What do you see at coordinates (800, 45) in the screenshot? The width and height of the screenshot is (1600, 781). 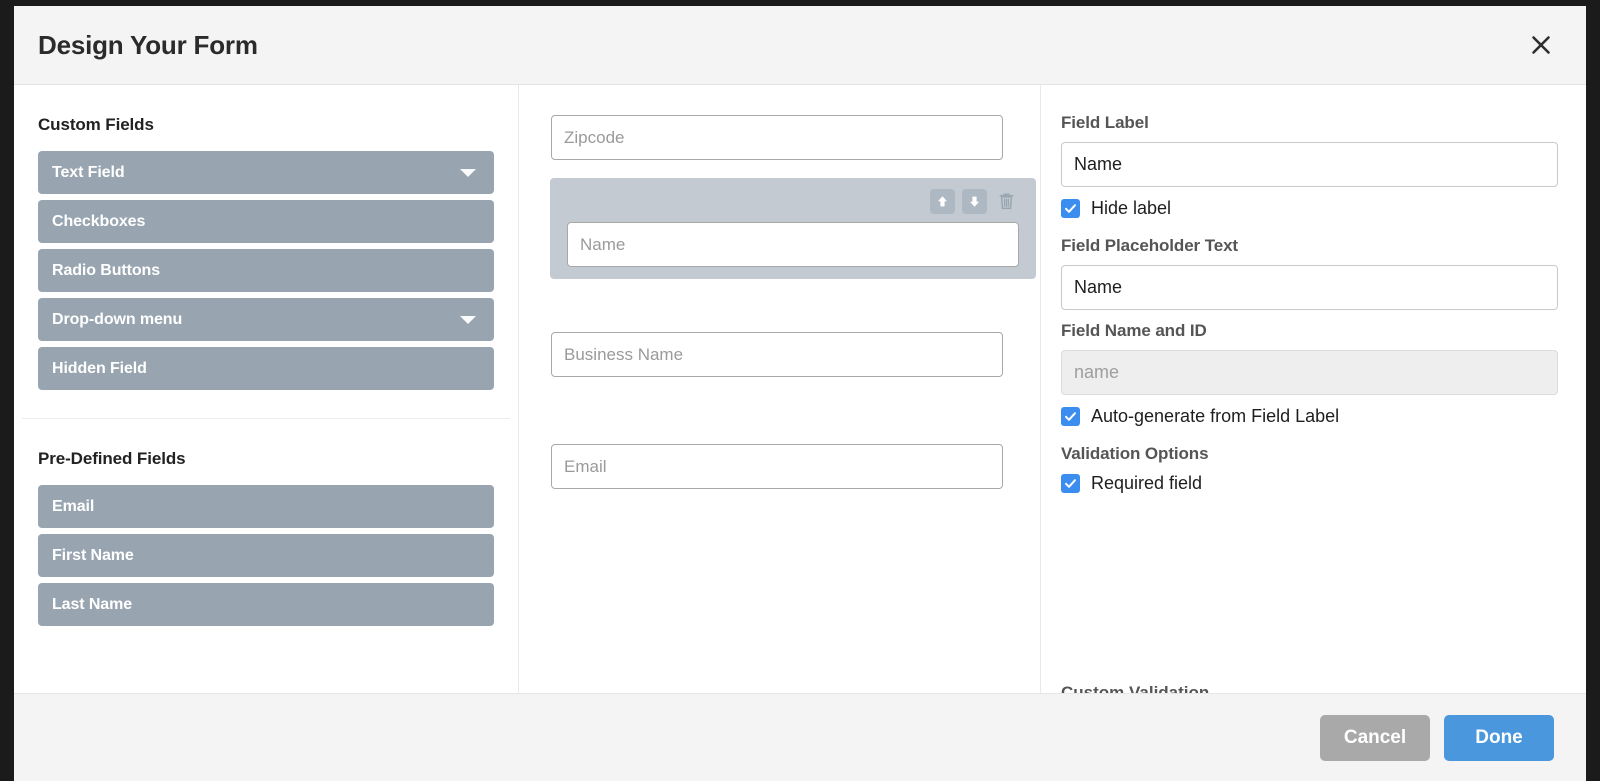 I see `modal-header: Design Your Form` at bounding box center [800, 45].